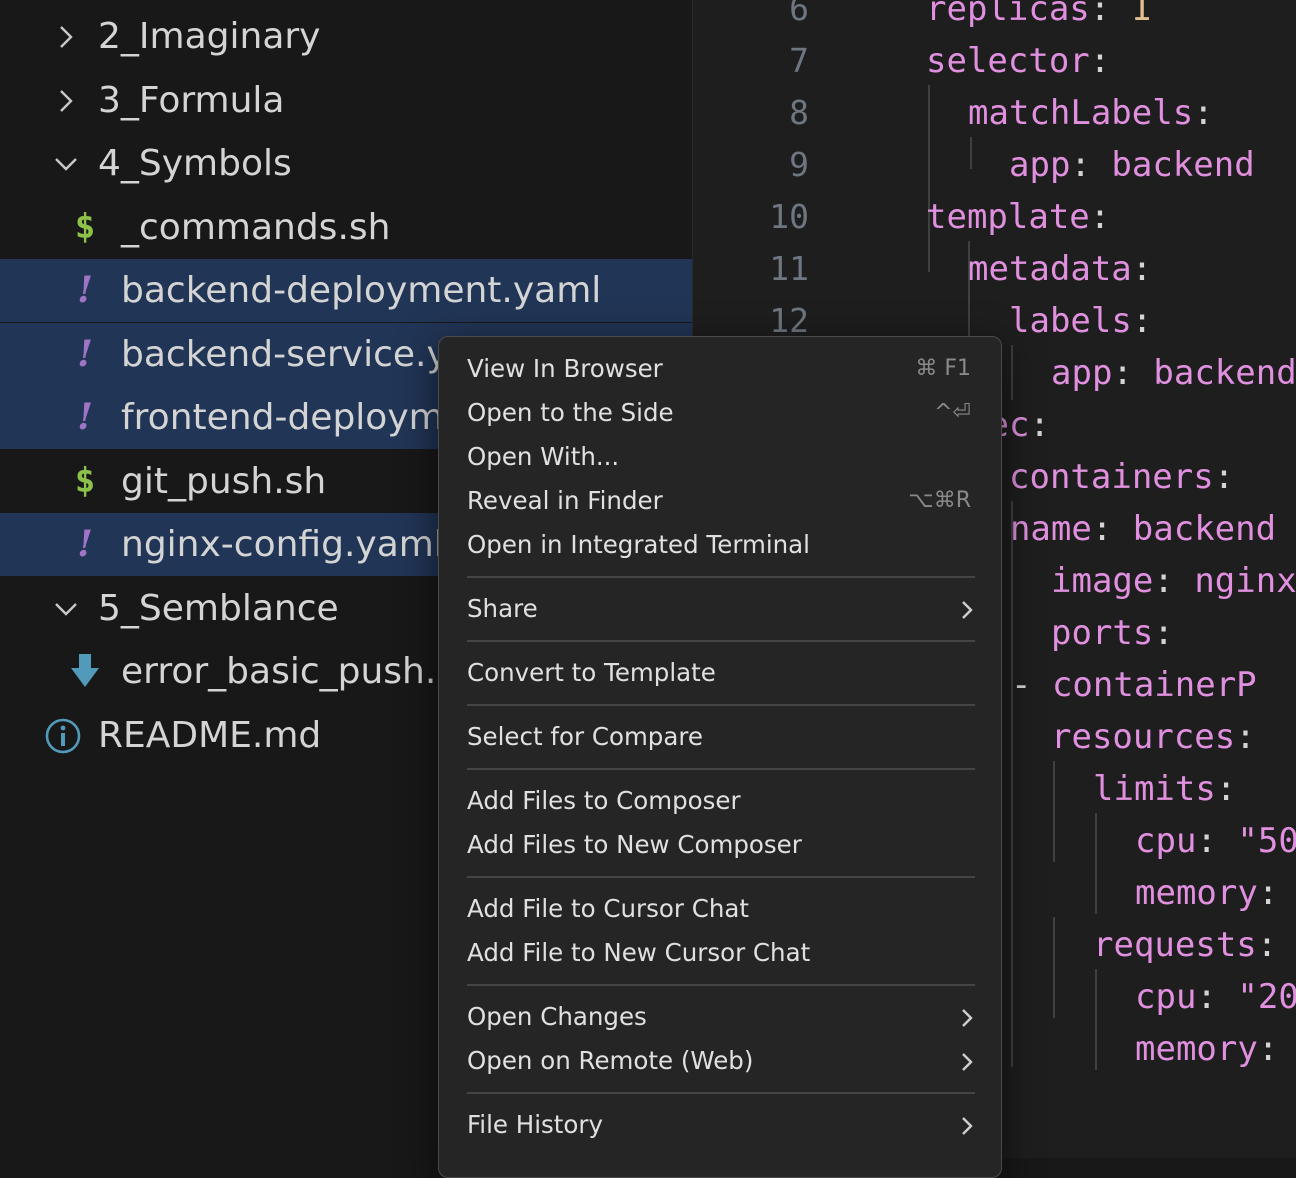 The width and height of the screenshot is (1296, 1178). I want to click on line-number: 6, so click(799, 14).